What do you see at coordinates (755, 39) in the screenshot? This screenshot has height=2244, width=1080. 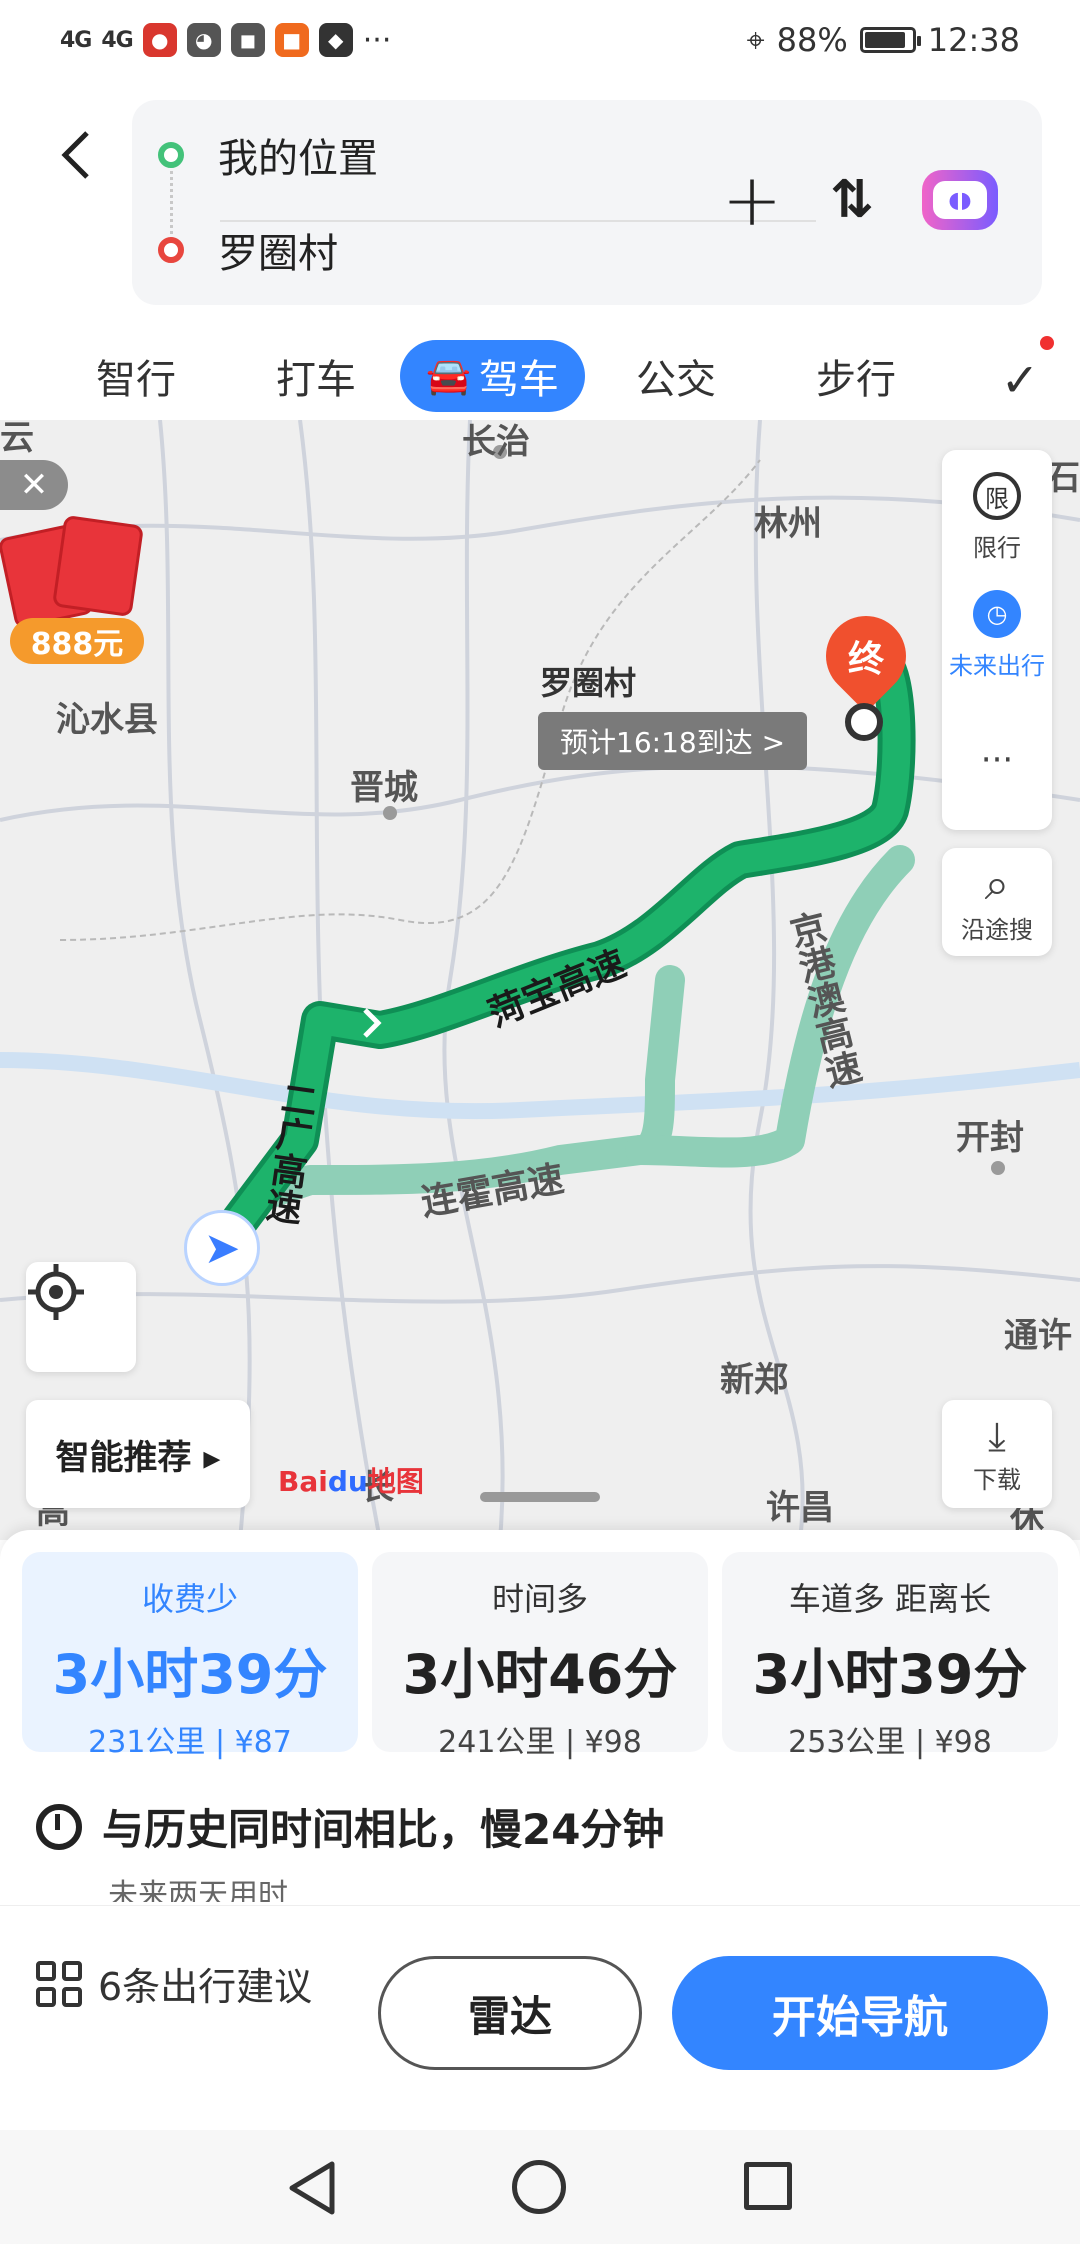 I see `location-icon: ⌖` at bounding box center [755, 39].